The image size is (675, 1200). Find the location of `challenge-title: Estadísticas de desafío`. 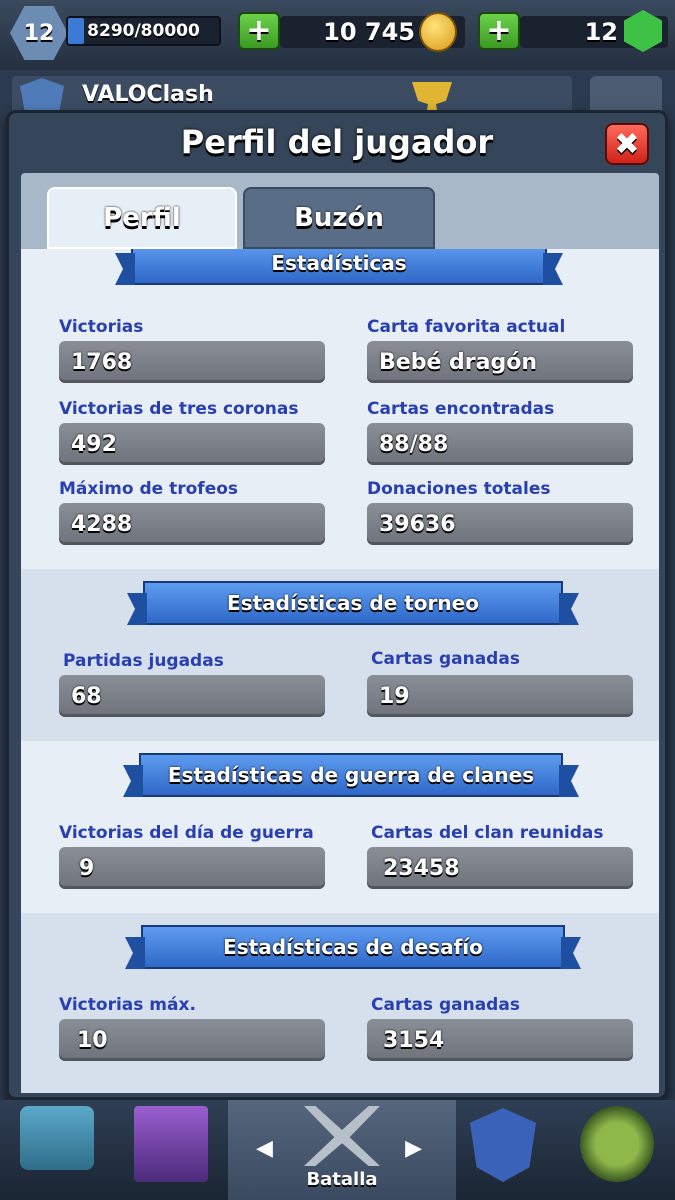

challenge-title: Estadísticas de desafío is located at coordinates (353, 947).